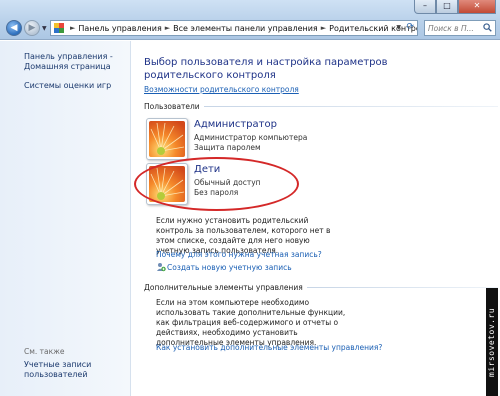  Describe the element at coordinates (227, 147) in the screenshot. I see `user-password-status: Защита паролем` at that location.